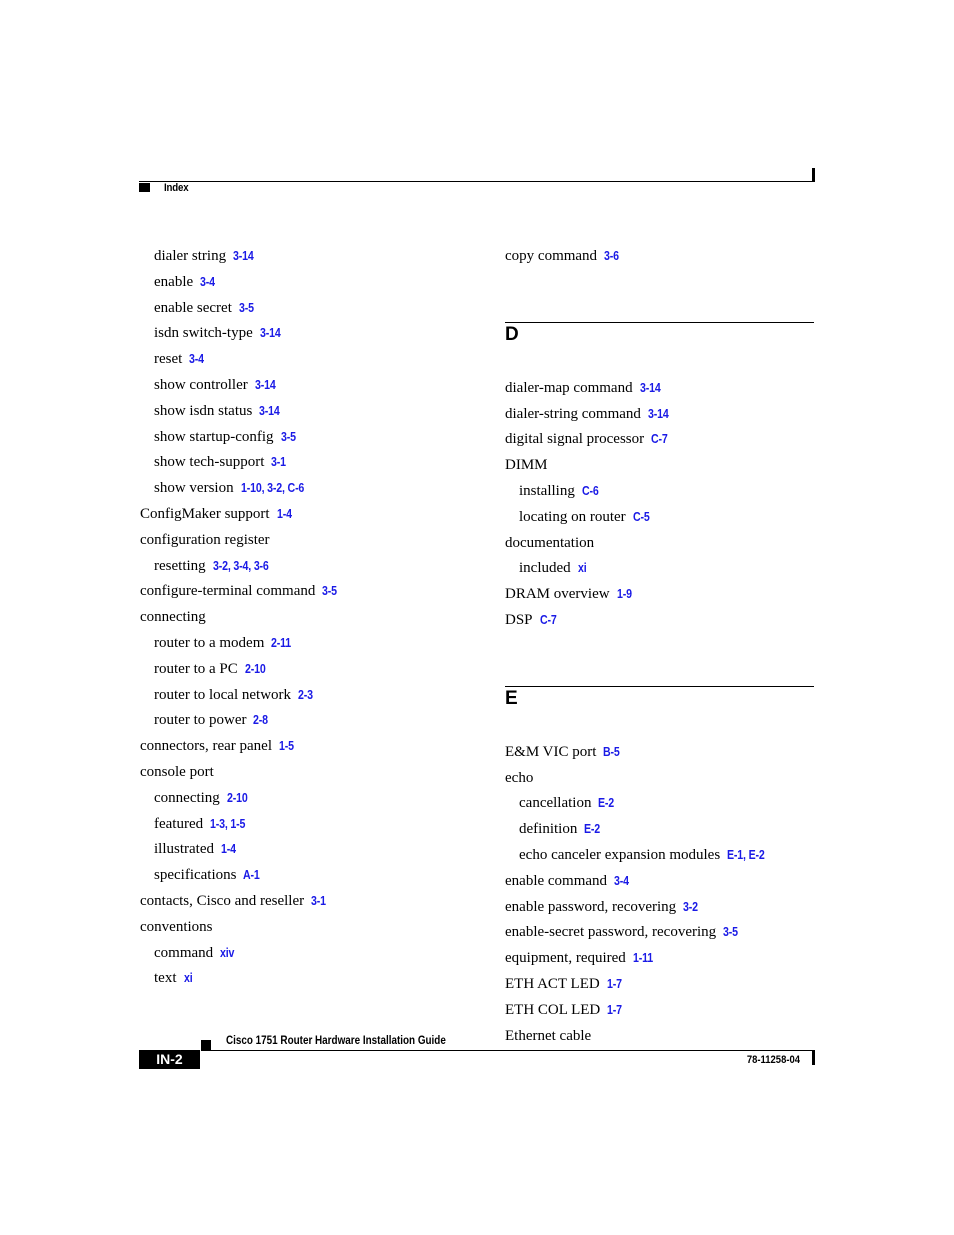 Image resolution: width=954 pixels, height=1235 pixels. What do you see at coordinates (176, 926) in the screenshot?
I see `index-term: conventions` at bounding box center [176, 926].